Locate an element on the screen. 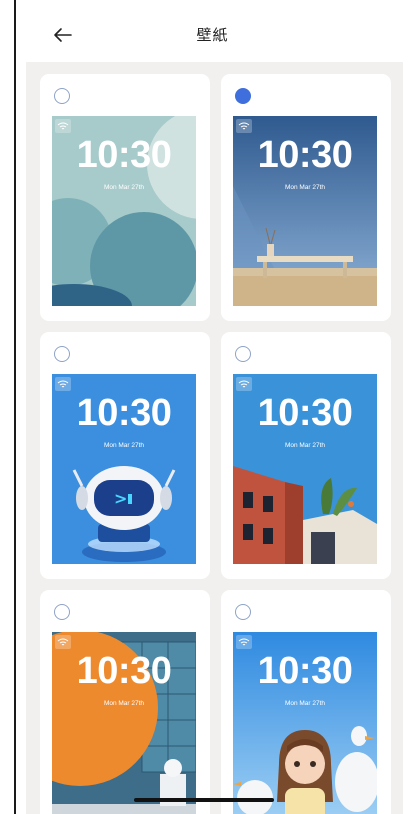 The height and width of the screenshot is (814, 409). home-indicator is located at coordinates (204, 800).